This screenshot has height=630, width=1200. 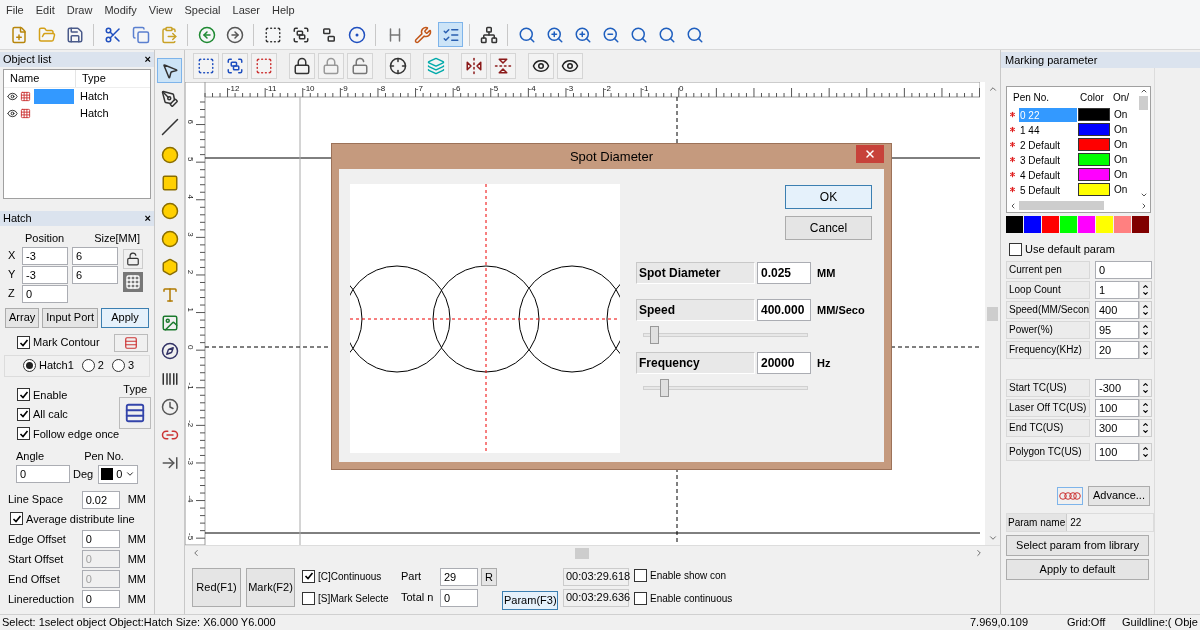 What do you see at coordinates (1117, 349) in the screenshot?
I see `input-field: 20` at bounding box center [1117, 349].